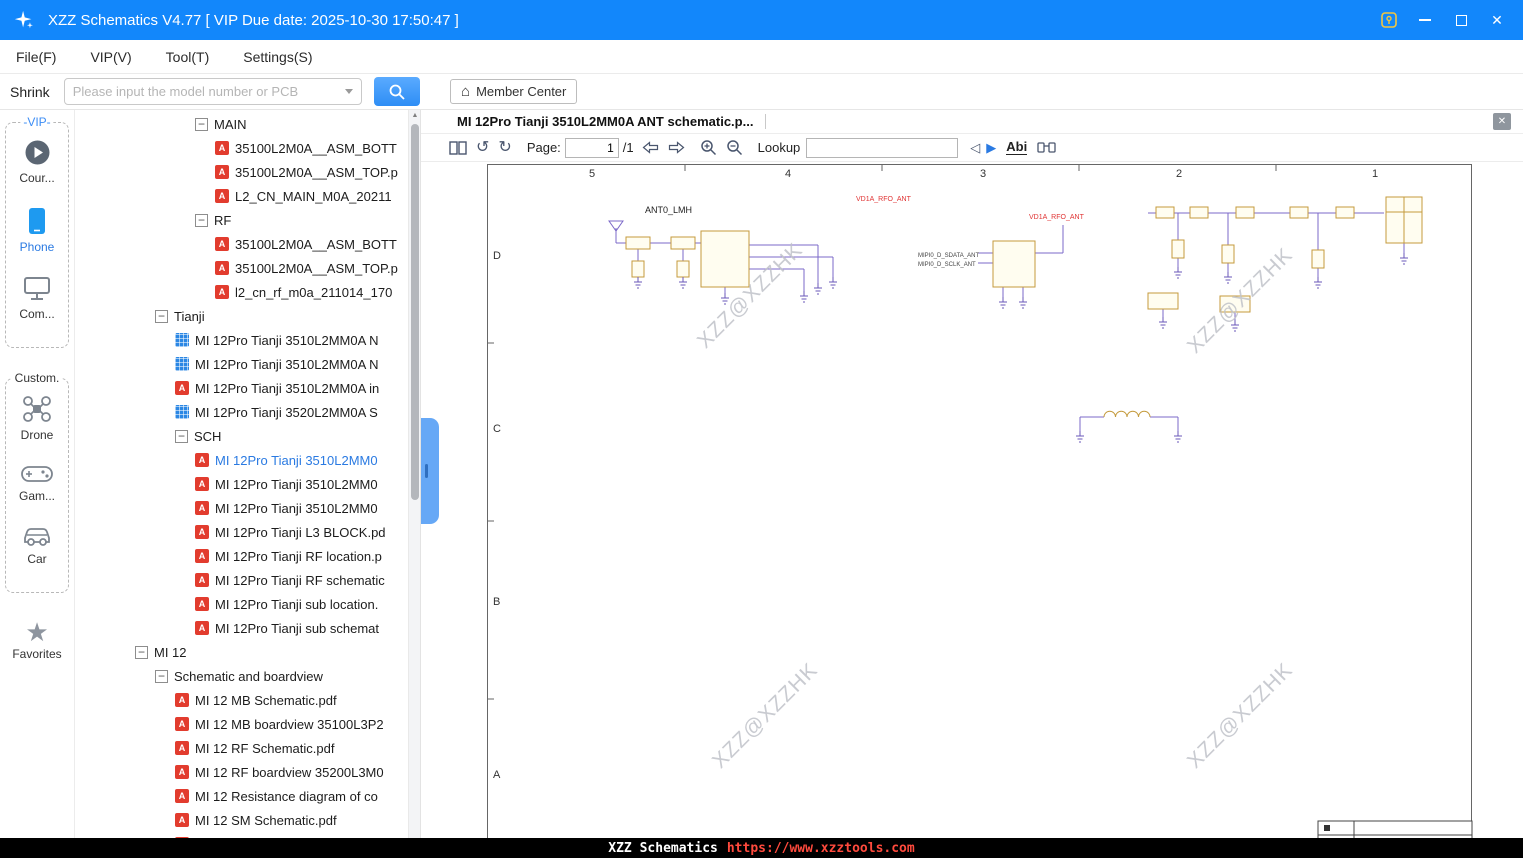  What do you see at coordinates (991, 148) in the screenshot?
I see `search-next-button: ▶` at bounding box center [991, 148].